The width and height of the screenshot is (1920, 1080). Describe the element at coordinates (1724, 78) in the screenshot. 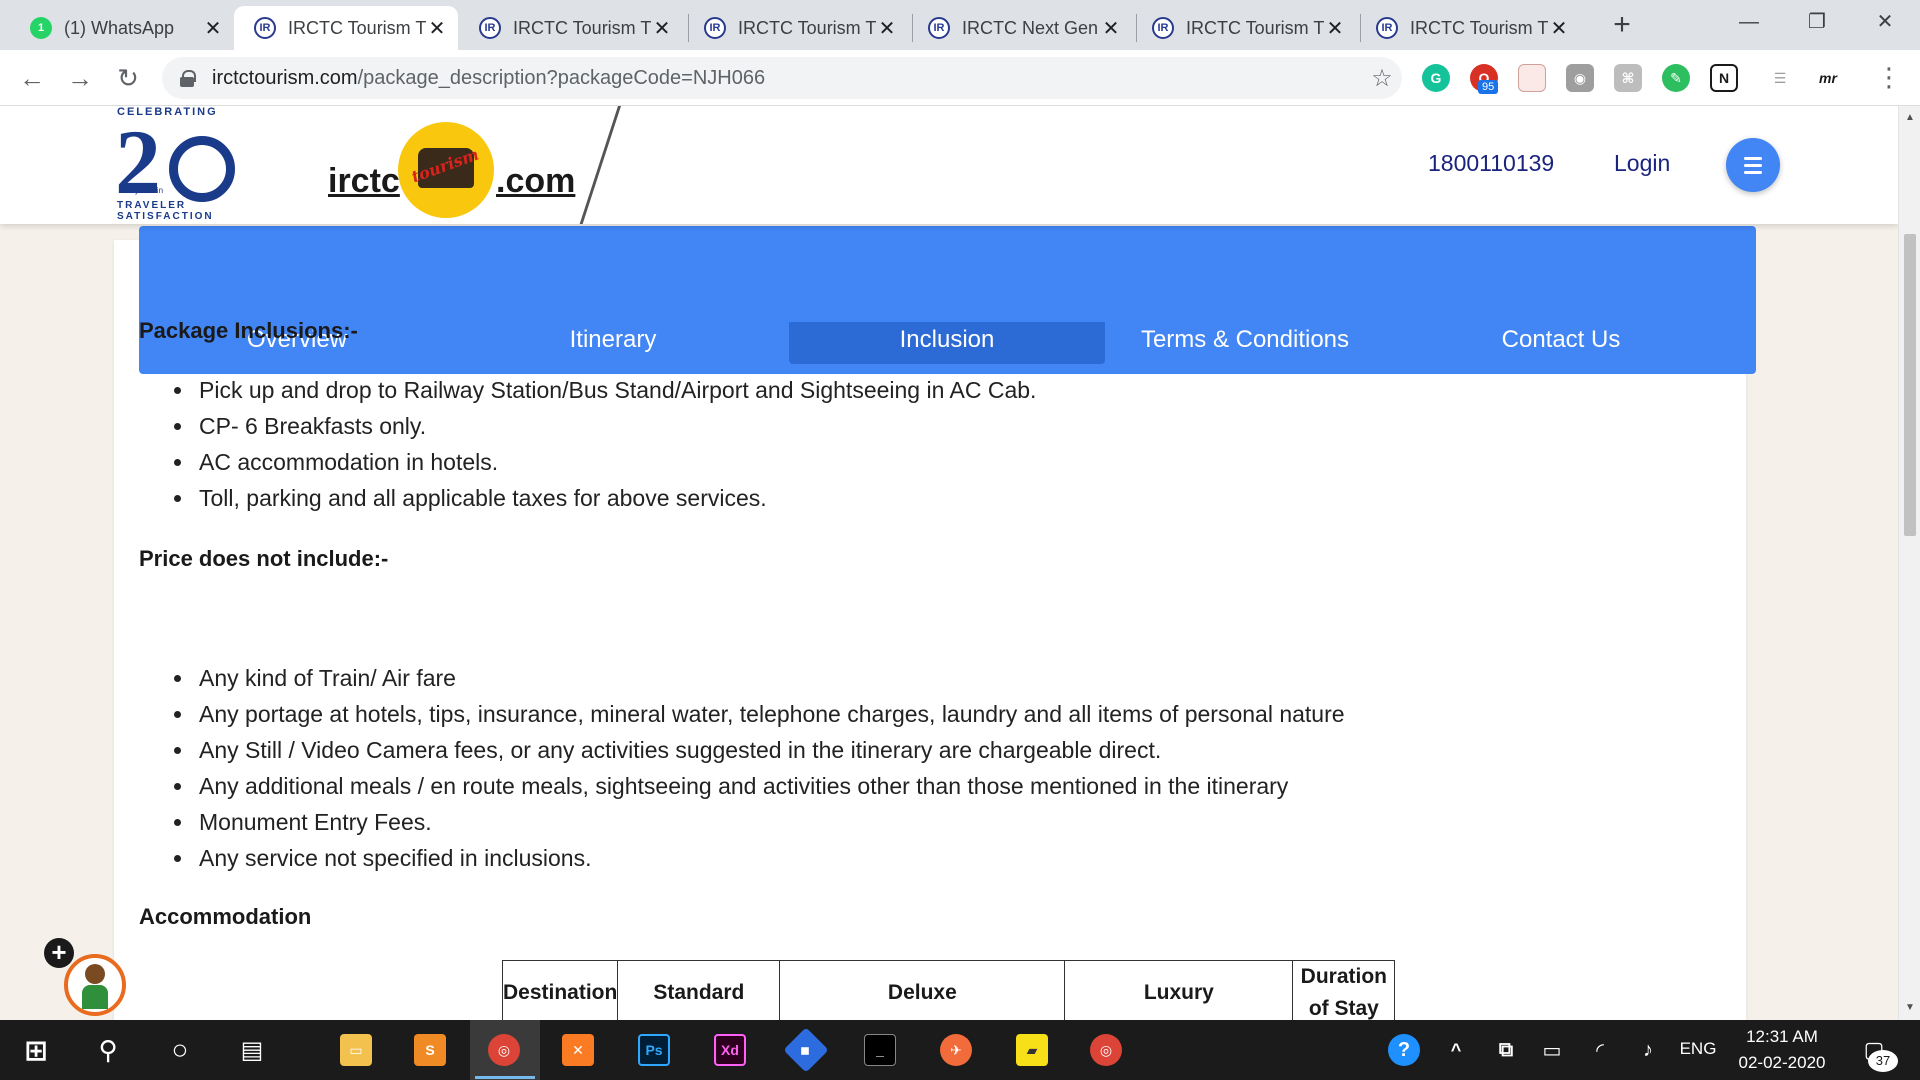

I see `notion-icon: N` at that location.